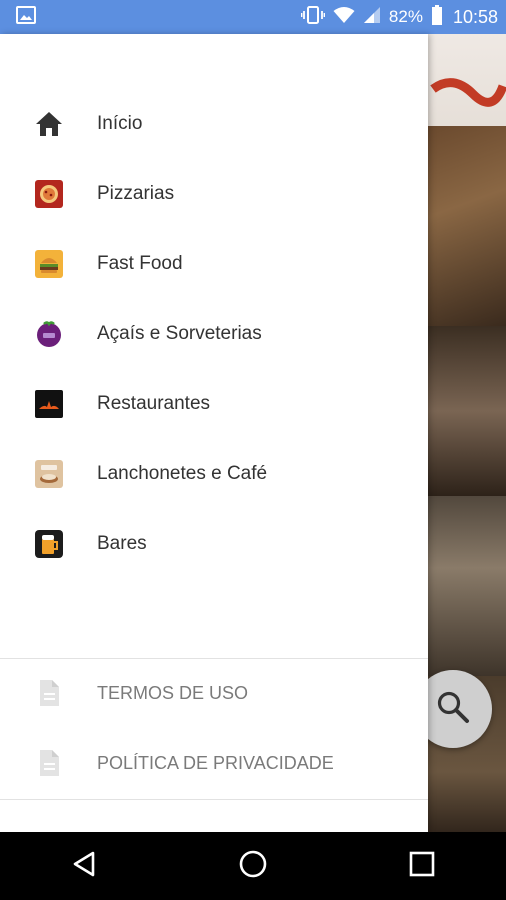 This screenshot has height=900, width=506. What do you see at coordinates (214, 799) in the screenshot?
I see `drawer-divider` at bounding box center [214, 799].